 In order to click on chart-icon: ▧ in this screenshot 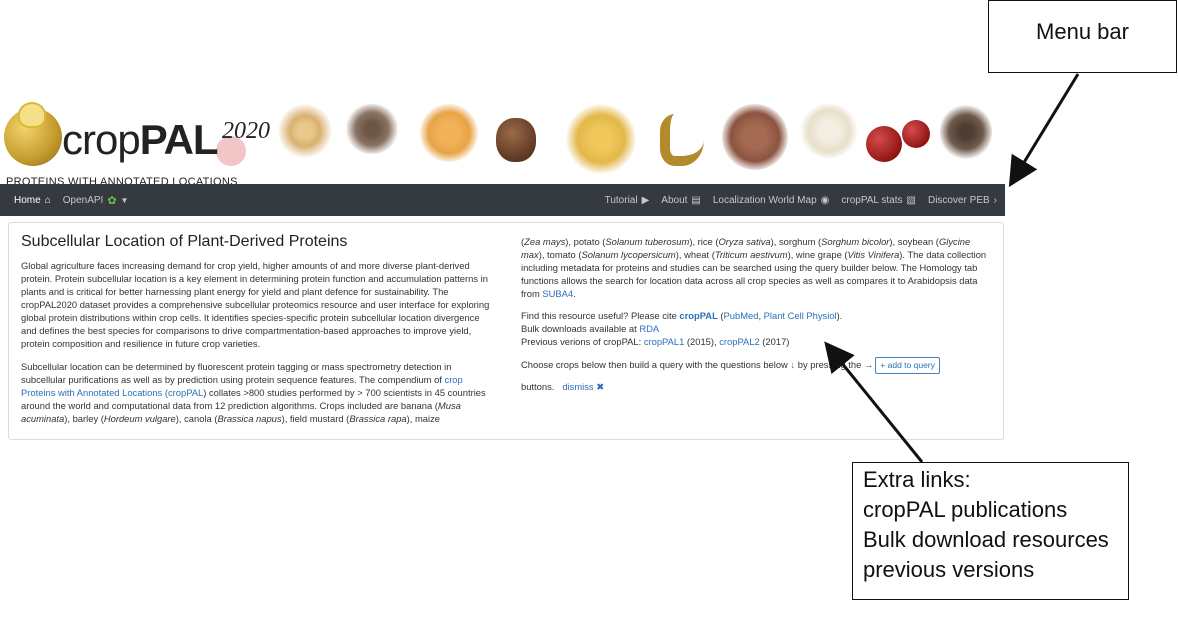, I will do `click(911, 200)`.